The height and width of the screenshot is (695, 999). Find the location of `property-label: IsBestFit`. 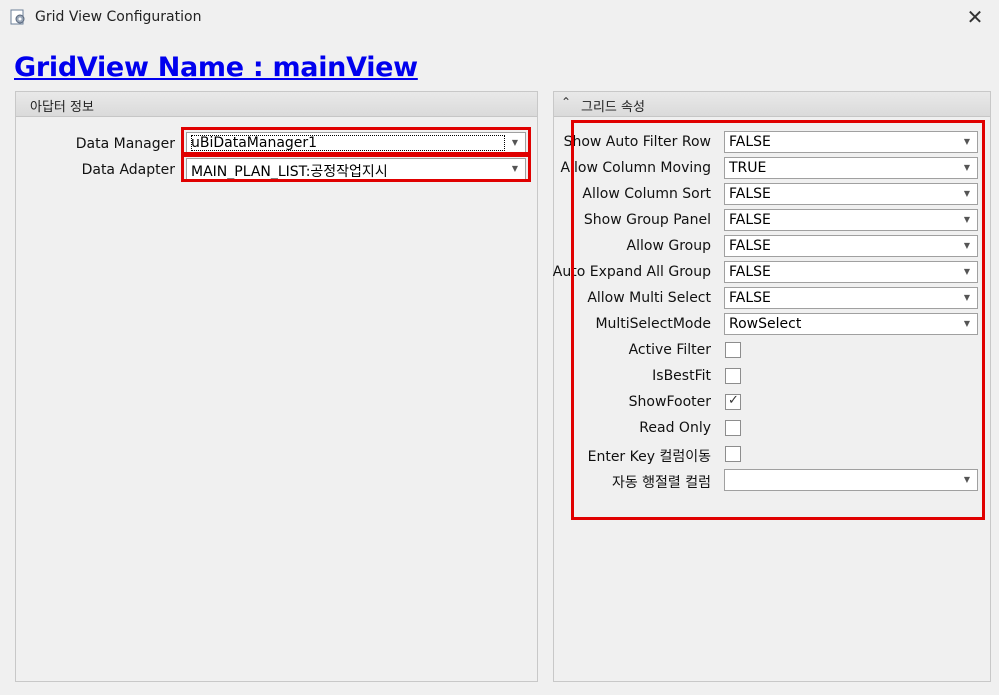

property-label: IsBestFit is located at coordinates (681, 376).